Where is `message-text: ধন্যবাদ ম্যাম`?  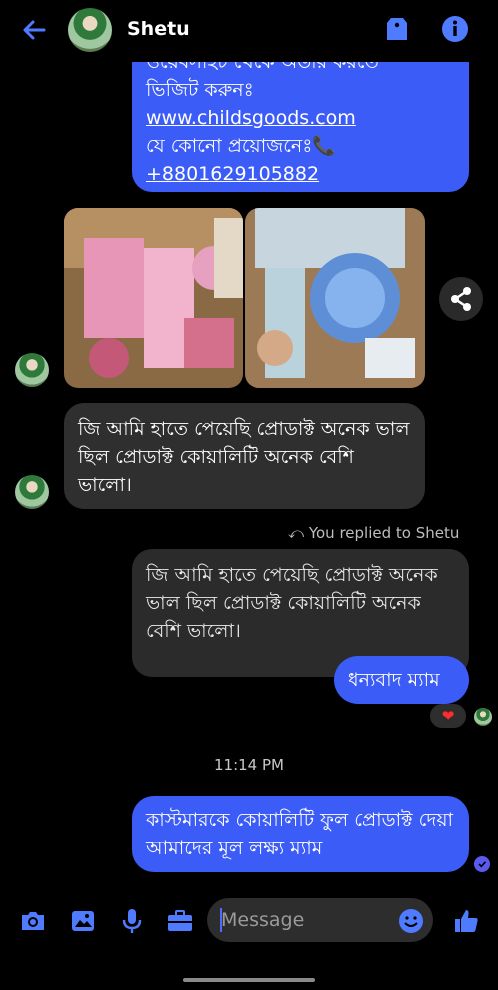
message-text: ধন্যবাদ ম্যাম is located at coordinates (394, 680).